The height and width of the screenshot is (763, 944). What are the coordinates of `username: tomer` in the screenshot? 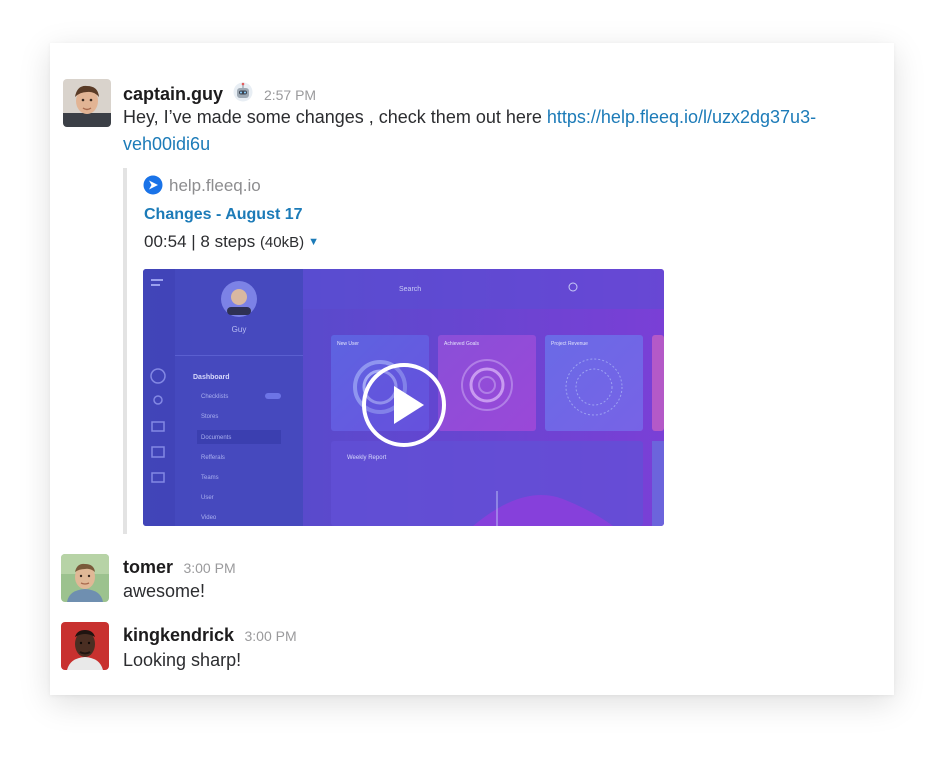 It's located at (148, 567).